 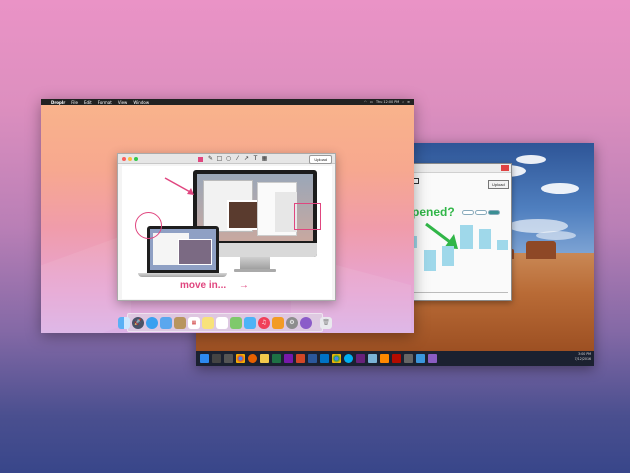 I want to click on menu-view: View, so click(x=123, y=102).